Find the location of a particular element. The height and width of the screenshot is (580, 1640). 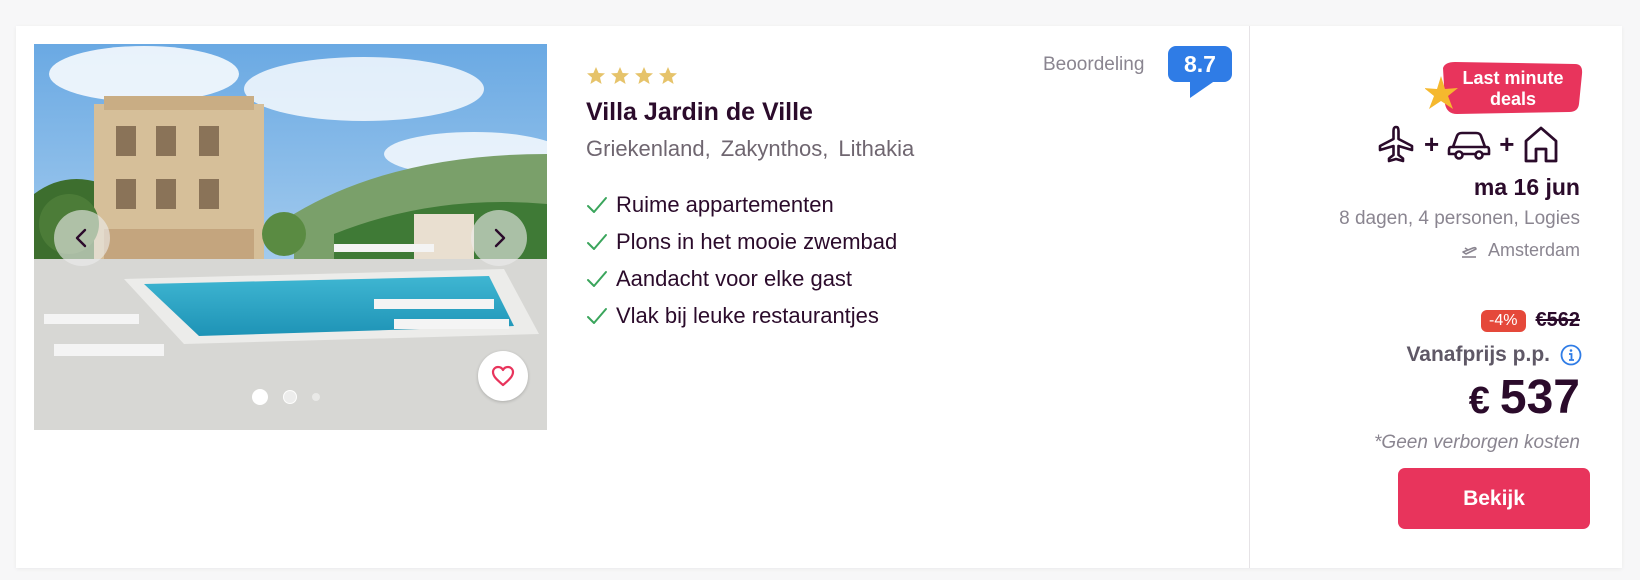

car-icon is located at coordinates (1469, 145).